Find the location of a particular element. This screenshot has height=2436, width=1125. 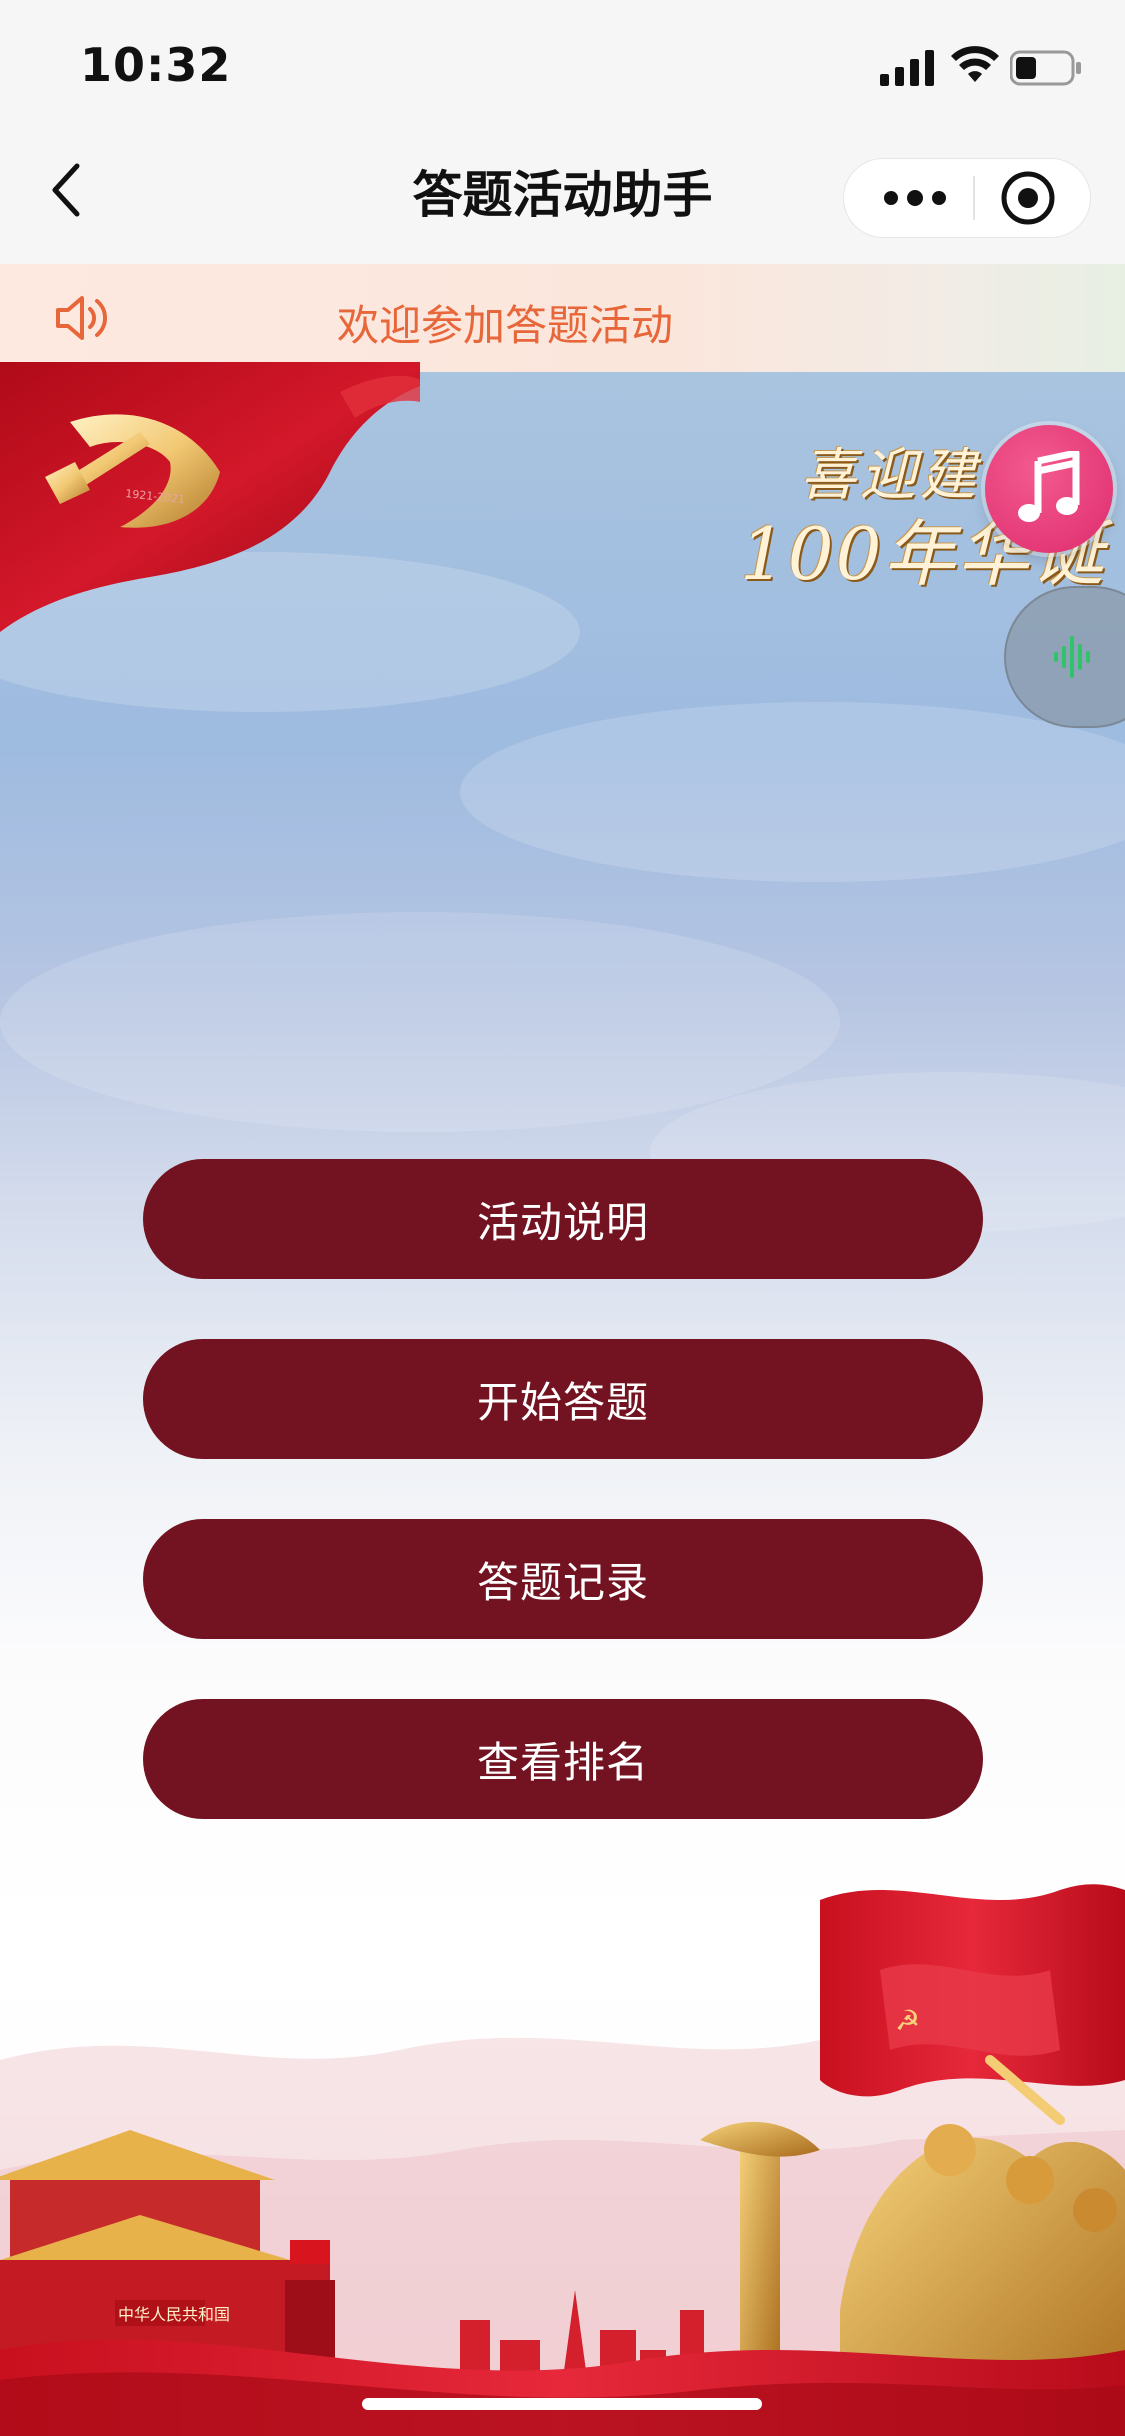

battery-icon is located at coordinates (1045, 68).